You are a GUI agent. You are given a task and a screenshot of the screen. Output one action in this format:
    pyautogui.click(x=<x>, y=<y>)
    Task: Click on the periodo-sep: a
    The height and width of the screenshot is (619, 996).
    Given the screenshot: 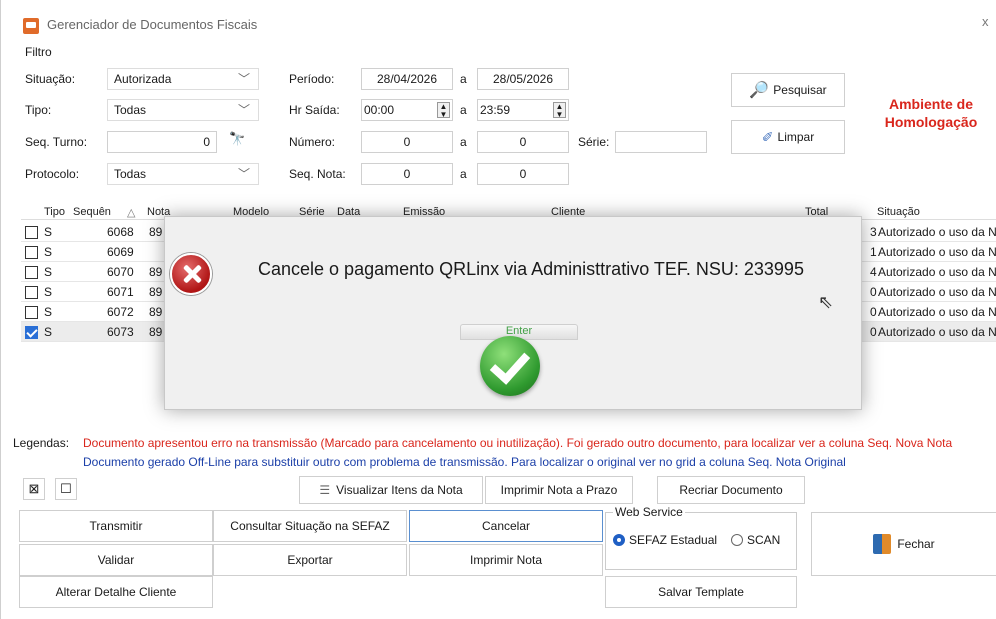 What is the action you would take?
    pyautogui.click(x=463, y=79)
    